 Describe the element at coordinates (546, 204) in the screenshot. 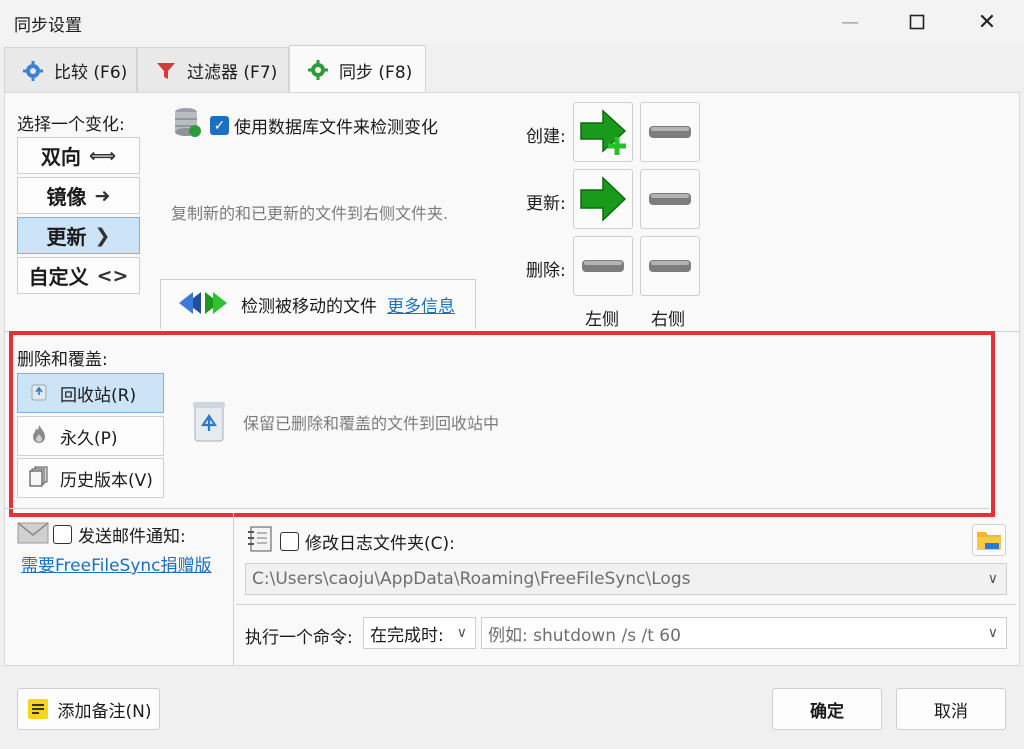

I see `update-label: 更新:` at that location.